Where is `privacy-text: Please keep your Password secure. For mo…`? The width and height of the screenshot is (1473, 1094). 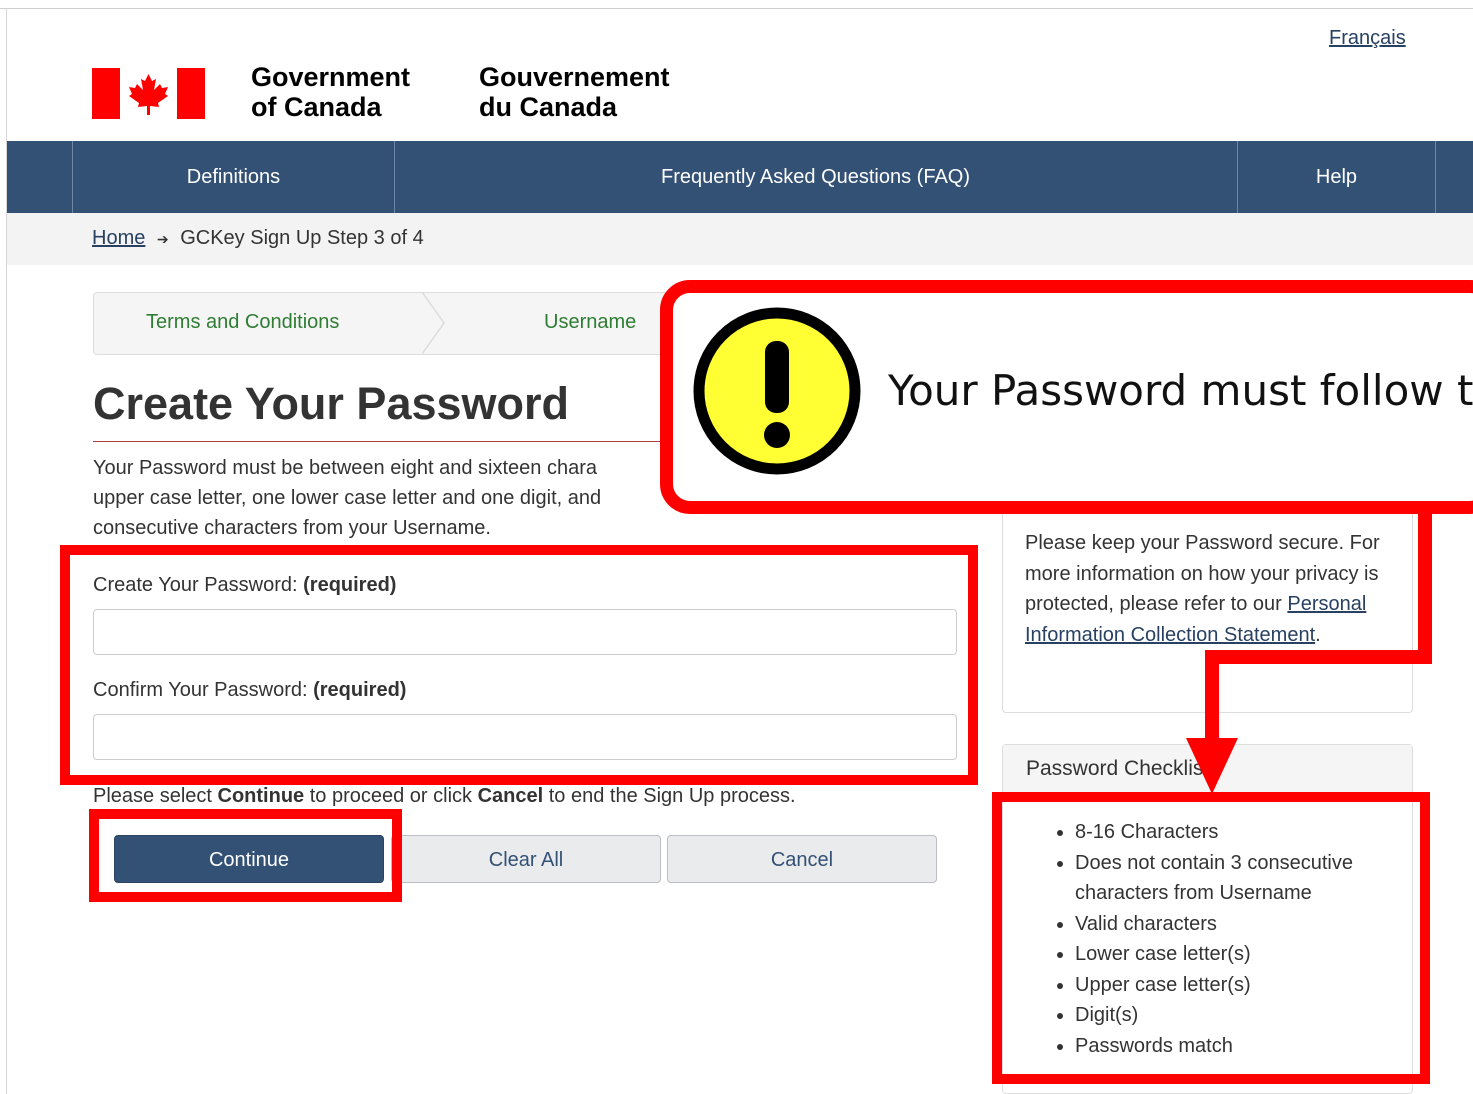 privacy-text: Please keep your Password secure. For mo… is located at coordinates (1210, 589).